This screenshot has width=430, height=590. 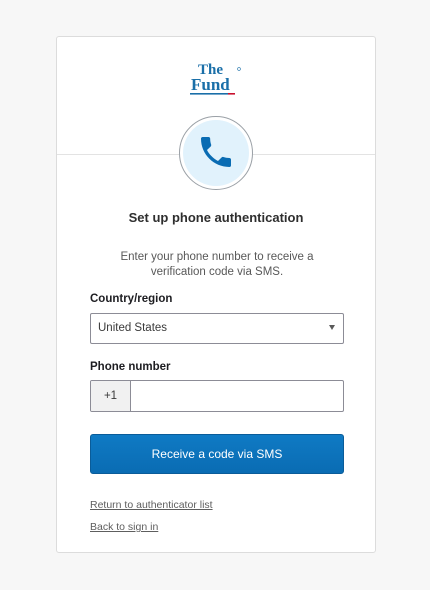 What do you see at coordinates (216, 217) in the screenshot?
I see `page-title: Set up phone authentication` at bounding box center [216, 217].